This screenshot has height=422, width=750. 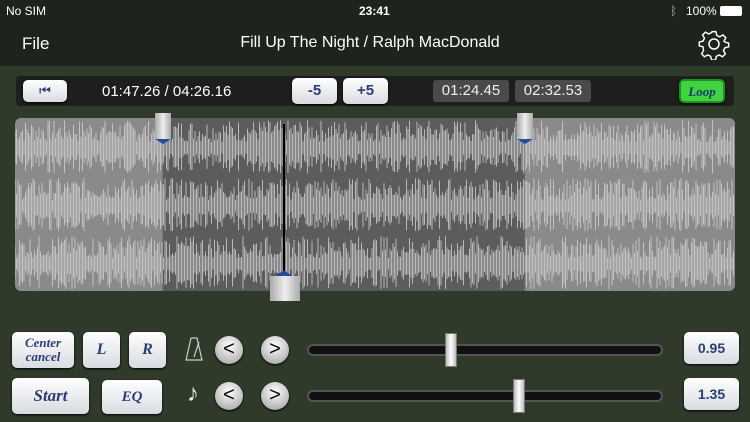 What do you see at coordinates (163, 145) in the screenshot?
I see `loop-start-marker-icon` at bounding box center [163, 145].